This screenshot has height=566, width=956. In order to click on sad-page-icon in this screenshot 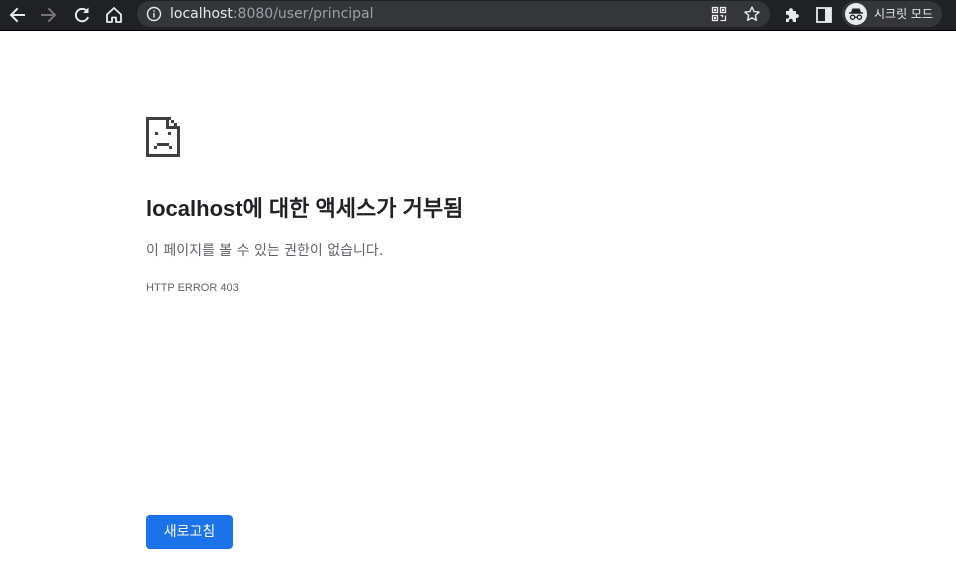, I will do `click(163, 137)`.